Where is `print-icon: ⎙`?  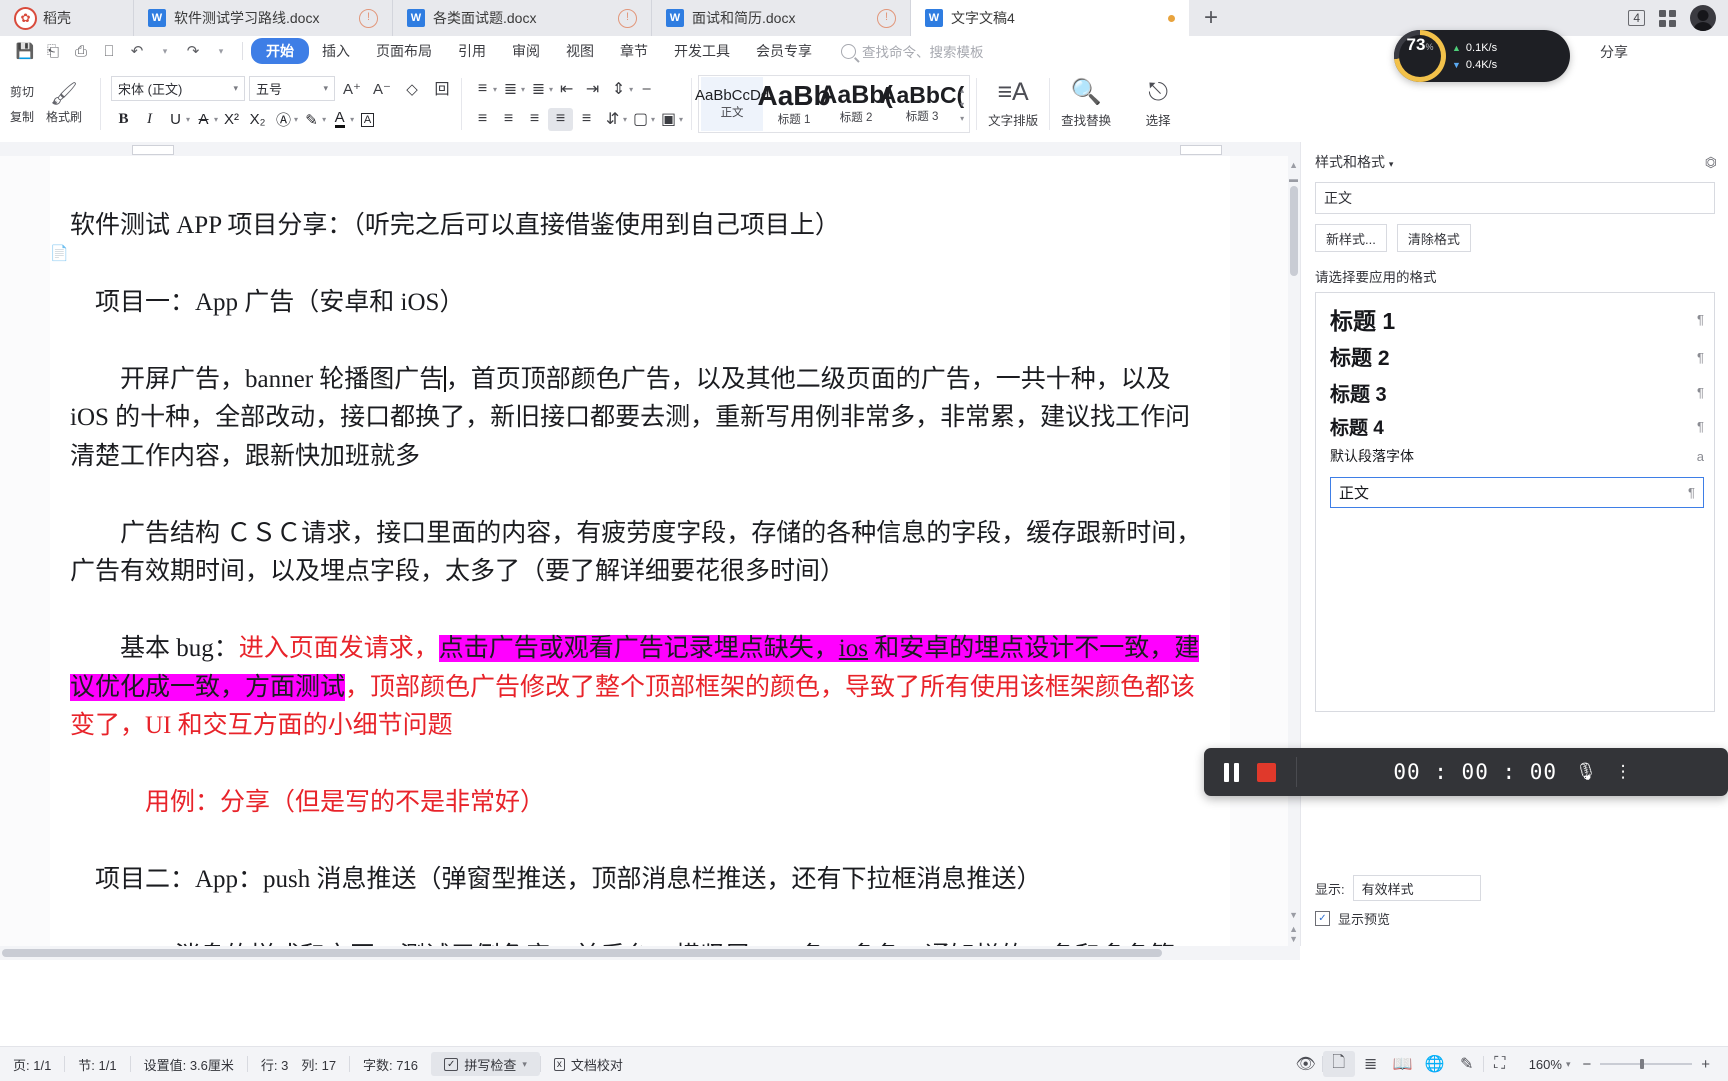
print-icon: ⎙ is located at coordinates (81, 51).